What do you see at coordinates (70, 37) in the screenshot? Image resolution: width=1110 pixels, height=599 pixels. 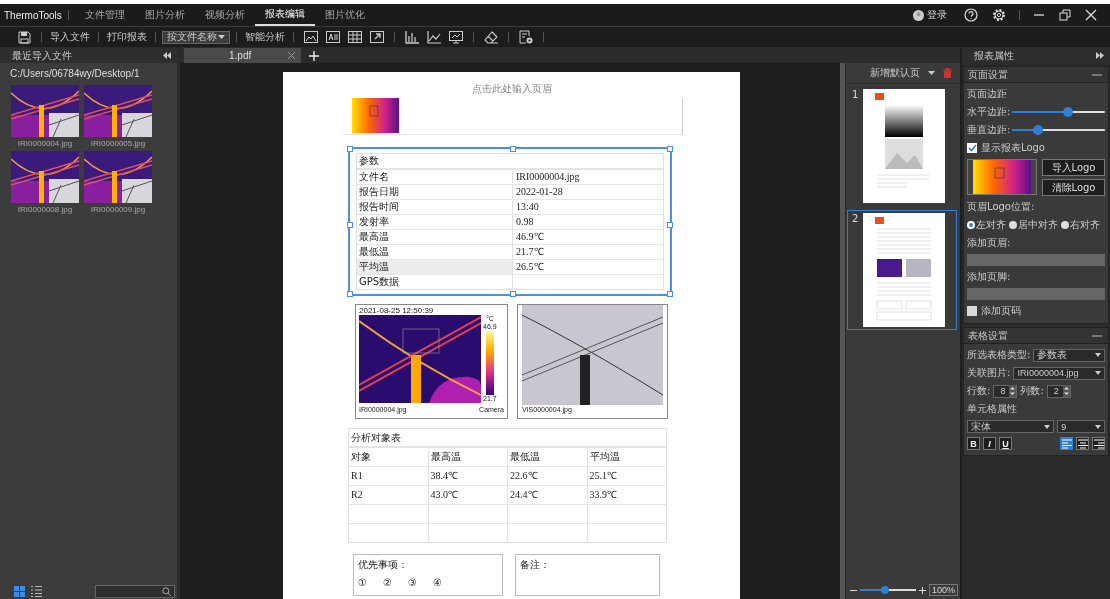 I see `import-file-button: 导入文件` at bounding box center [70, 37].